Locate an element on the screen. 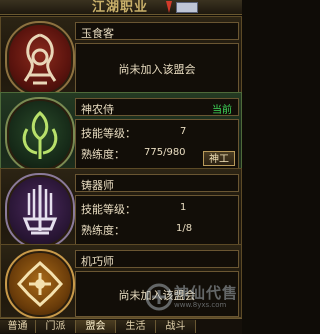 The height and width of the screenshot is (334, 320). zhuqishi-name: 铸器师 is located at coordinates (97, 185).